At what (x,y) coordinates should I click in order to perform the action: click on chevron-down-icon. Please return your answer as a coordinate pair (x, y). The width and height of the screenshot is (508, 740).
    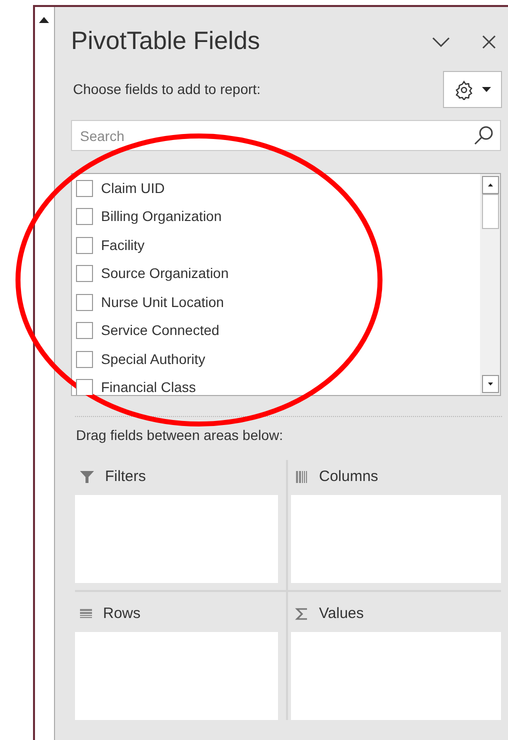
    Looking at the image, I should click on (441, 42).